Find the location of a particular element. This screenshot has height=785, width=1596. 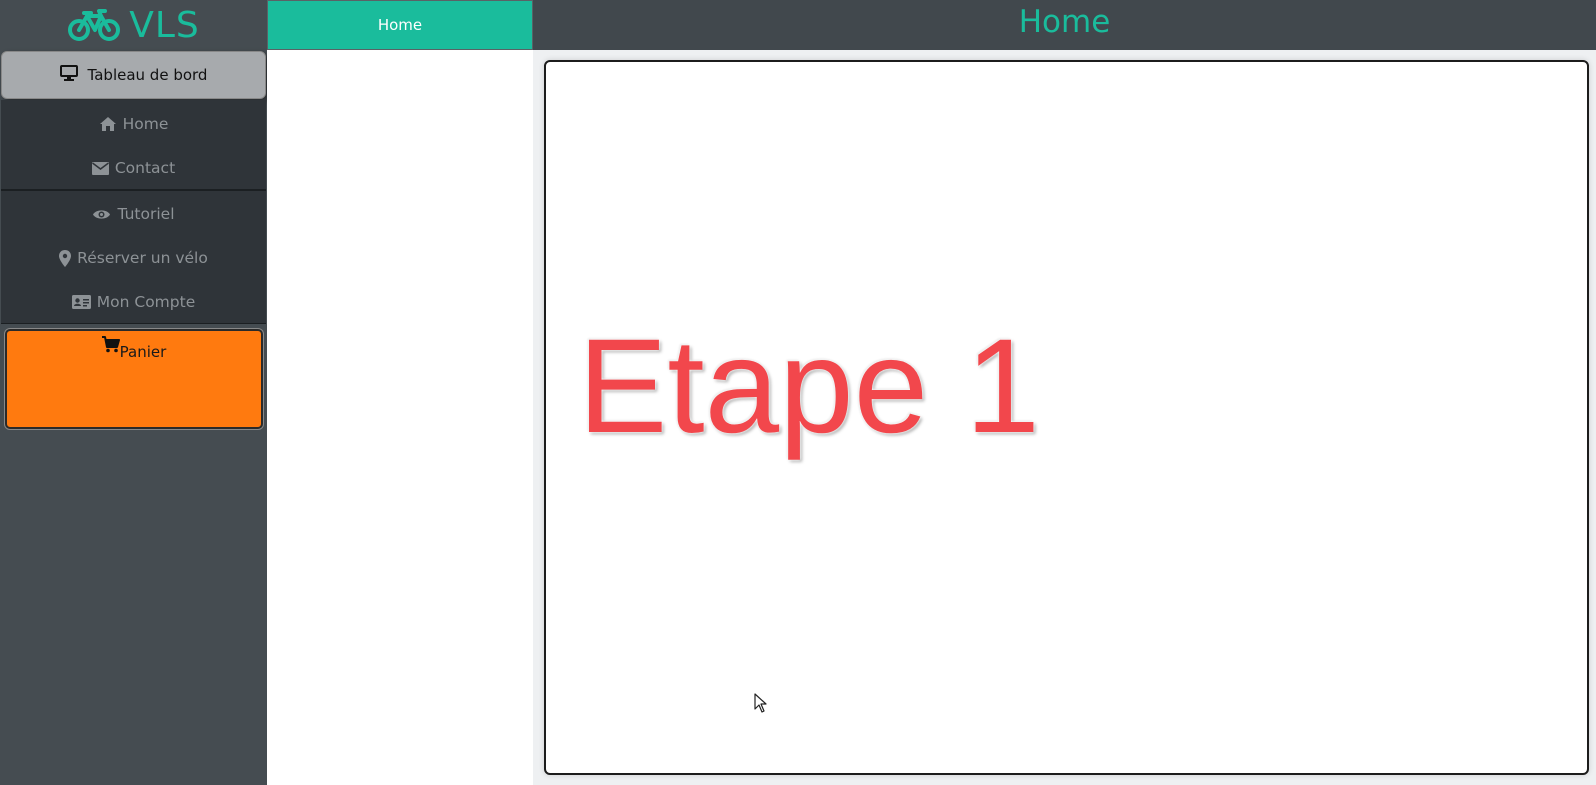

id-card-icon is located at coordinates (81, 302).